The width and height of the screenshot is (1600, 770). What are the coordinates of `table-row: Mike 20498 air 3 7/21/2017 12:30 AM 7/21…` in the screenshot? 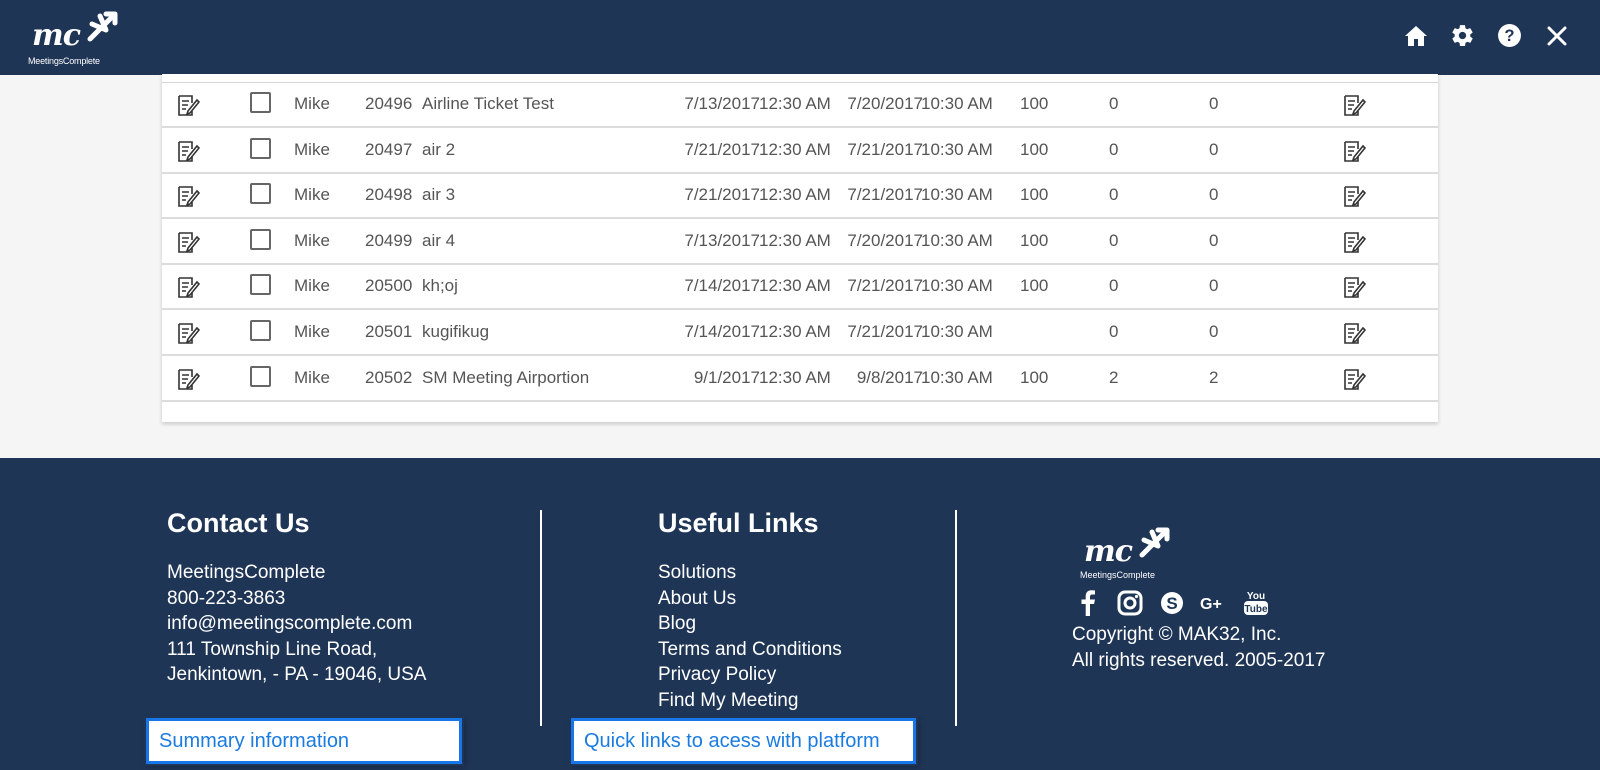 It's located at (800, 196).